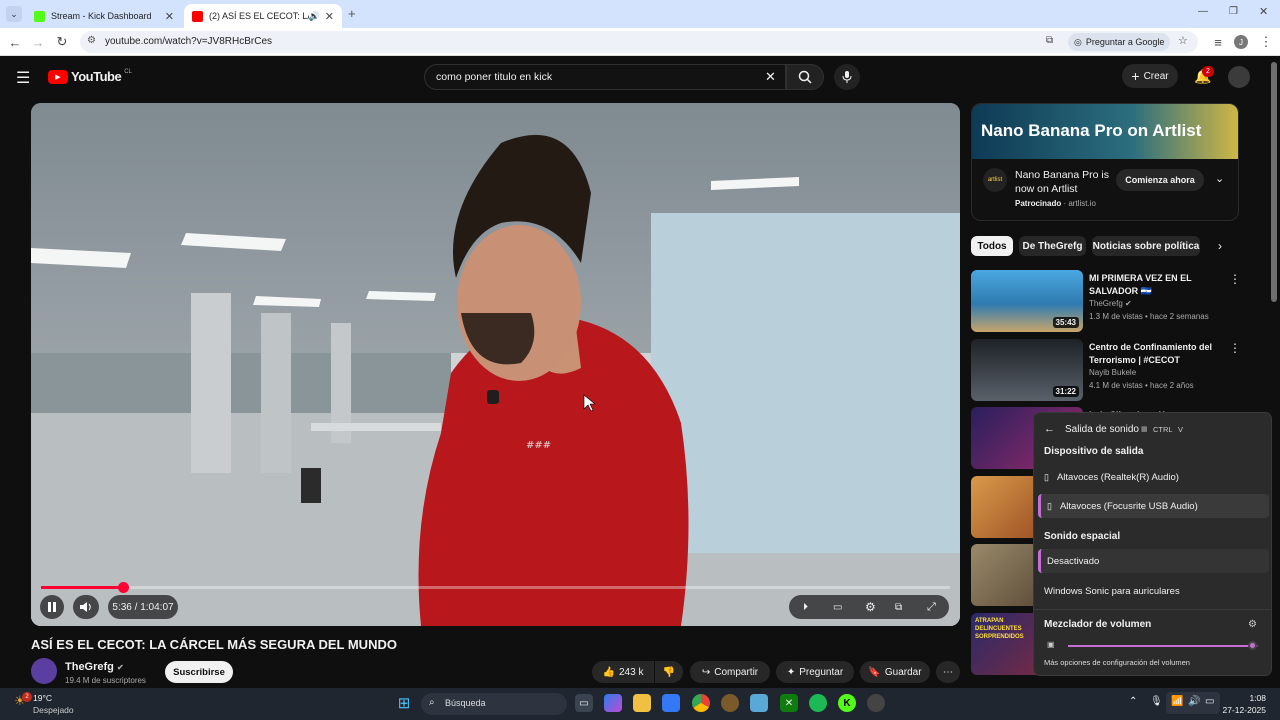 This screenshot has height=720, width=1280. I want to click on close-window-icon: ✕, so click(1263, 11).